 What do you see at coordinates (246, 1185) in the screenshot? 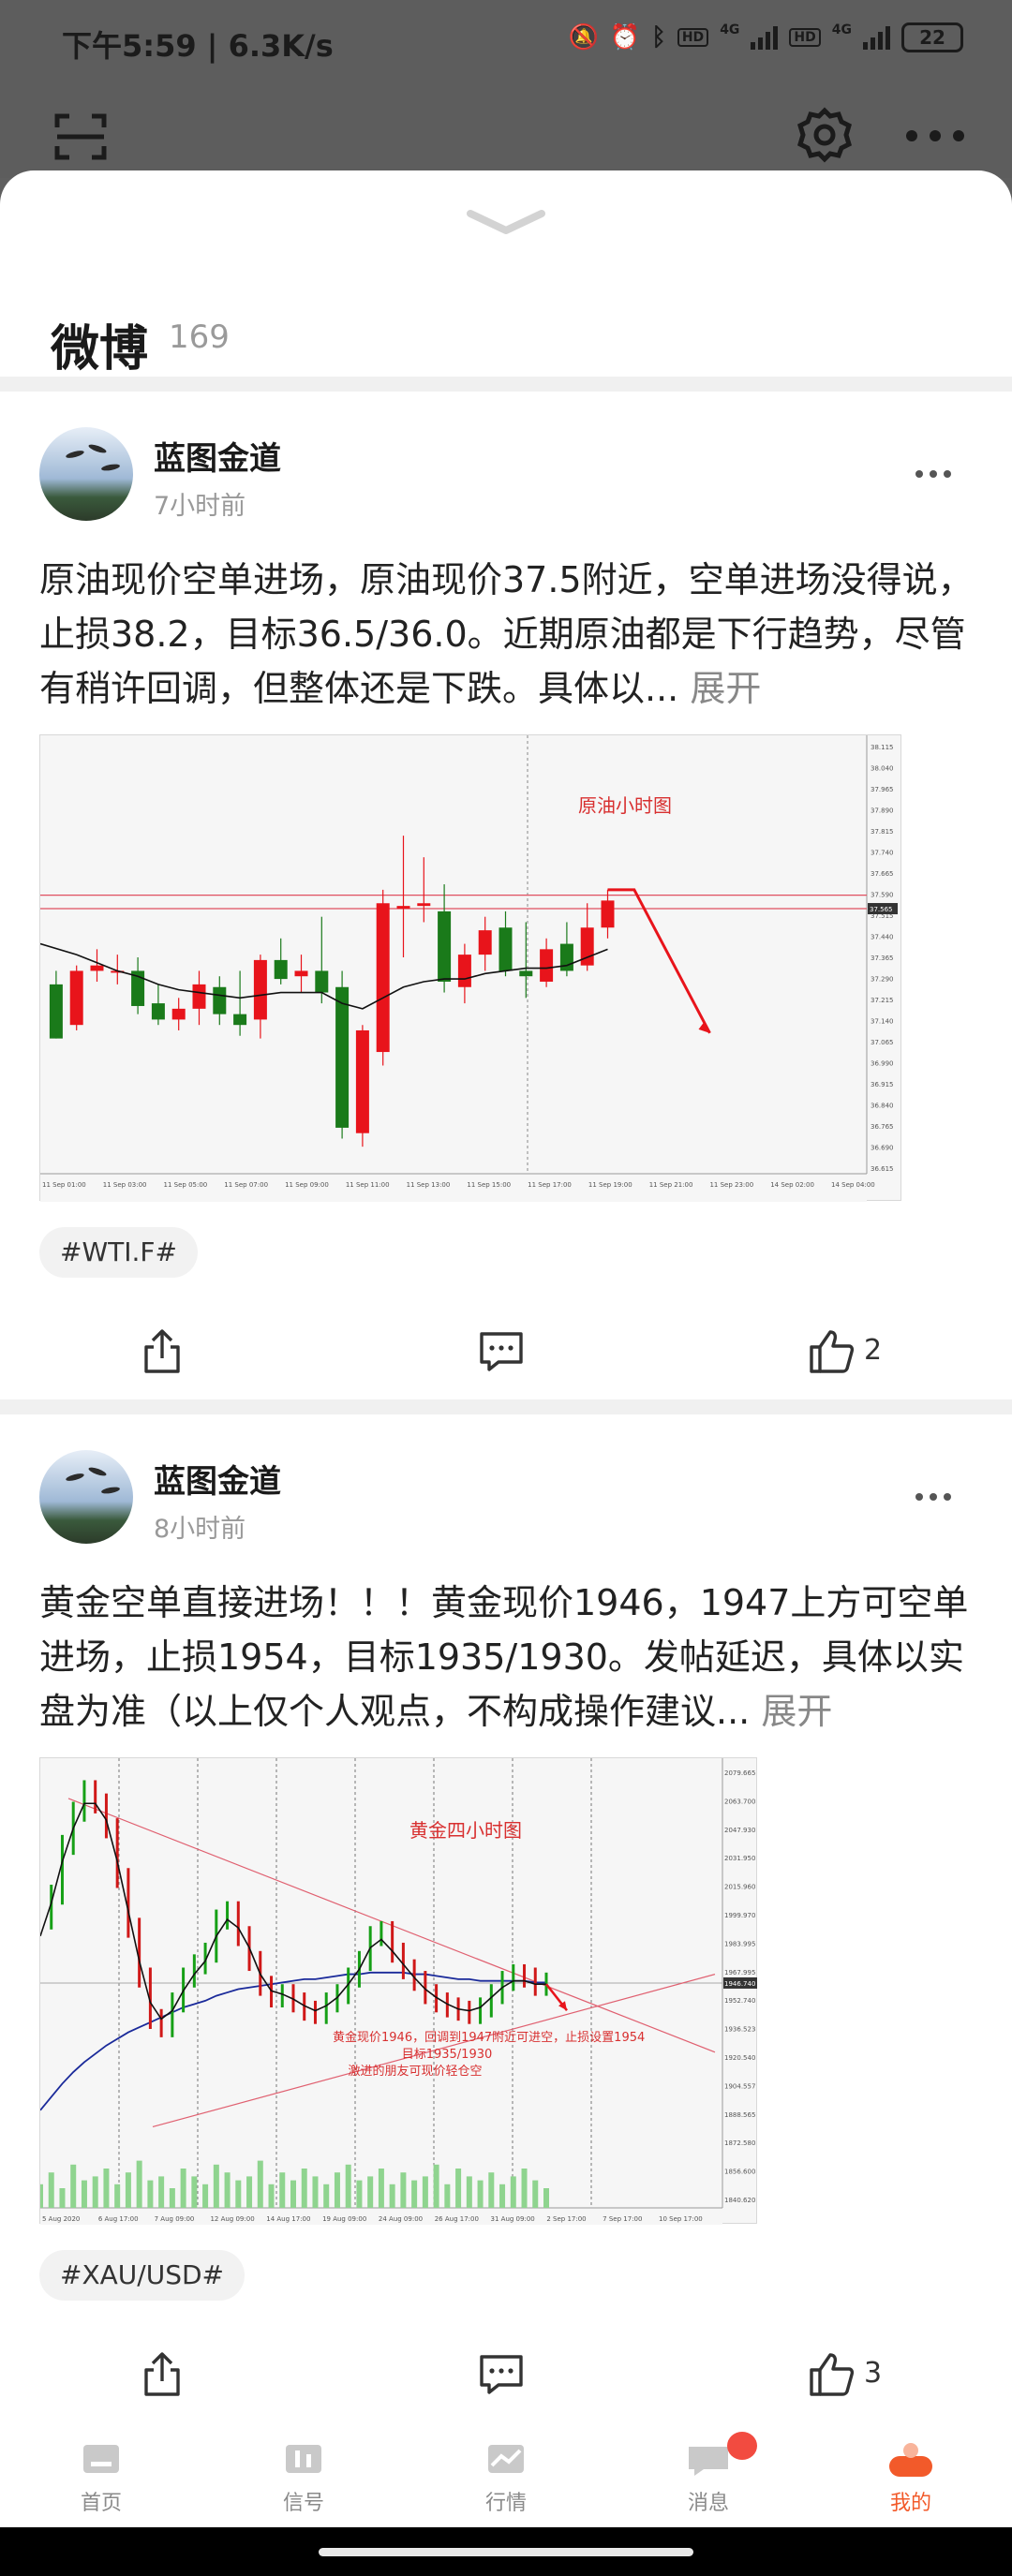
I see `x-tick-label: 11 Sep 07:00` at bounding box center [246, 1185].